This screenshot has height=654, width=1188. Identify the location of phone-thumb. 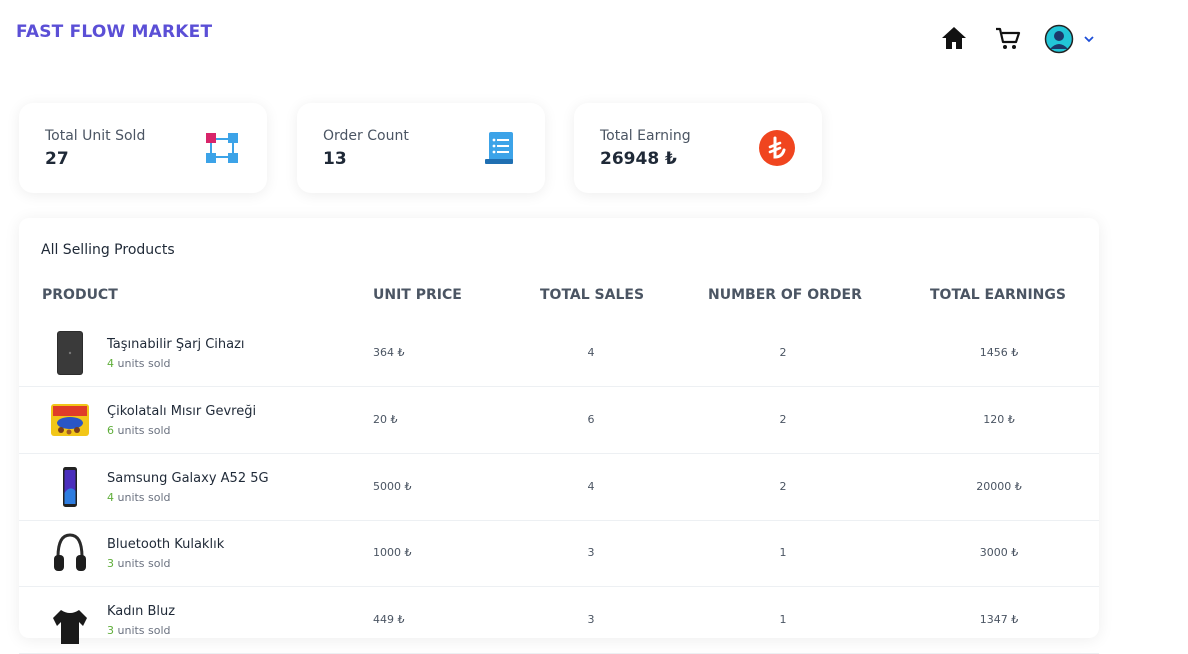
(70, 487).